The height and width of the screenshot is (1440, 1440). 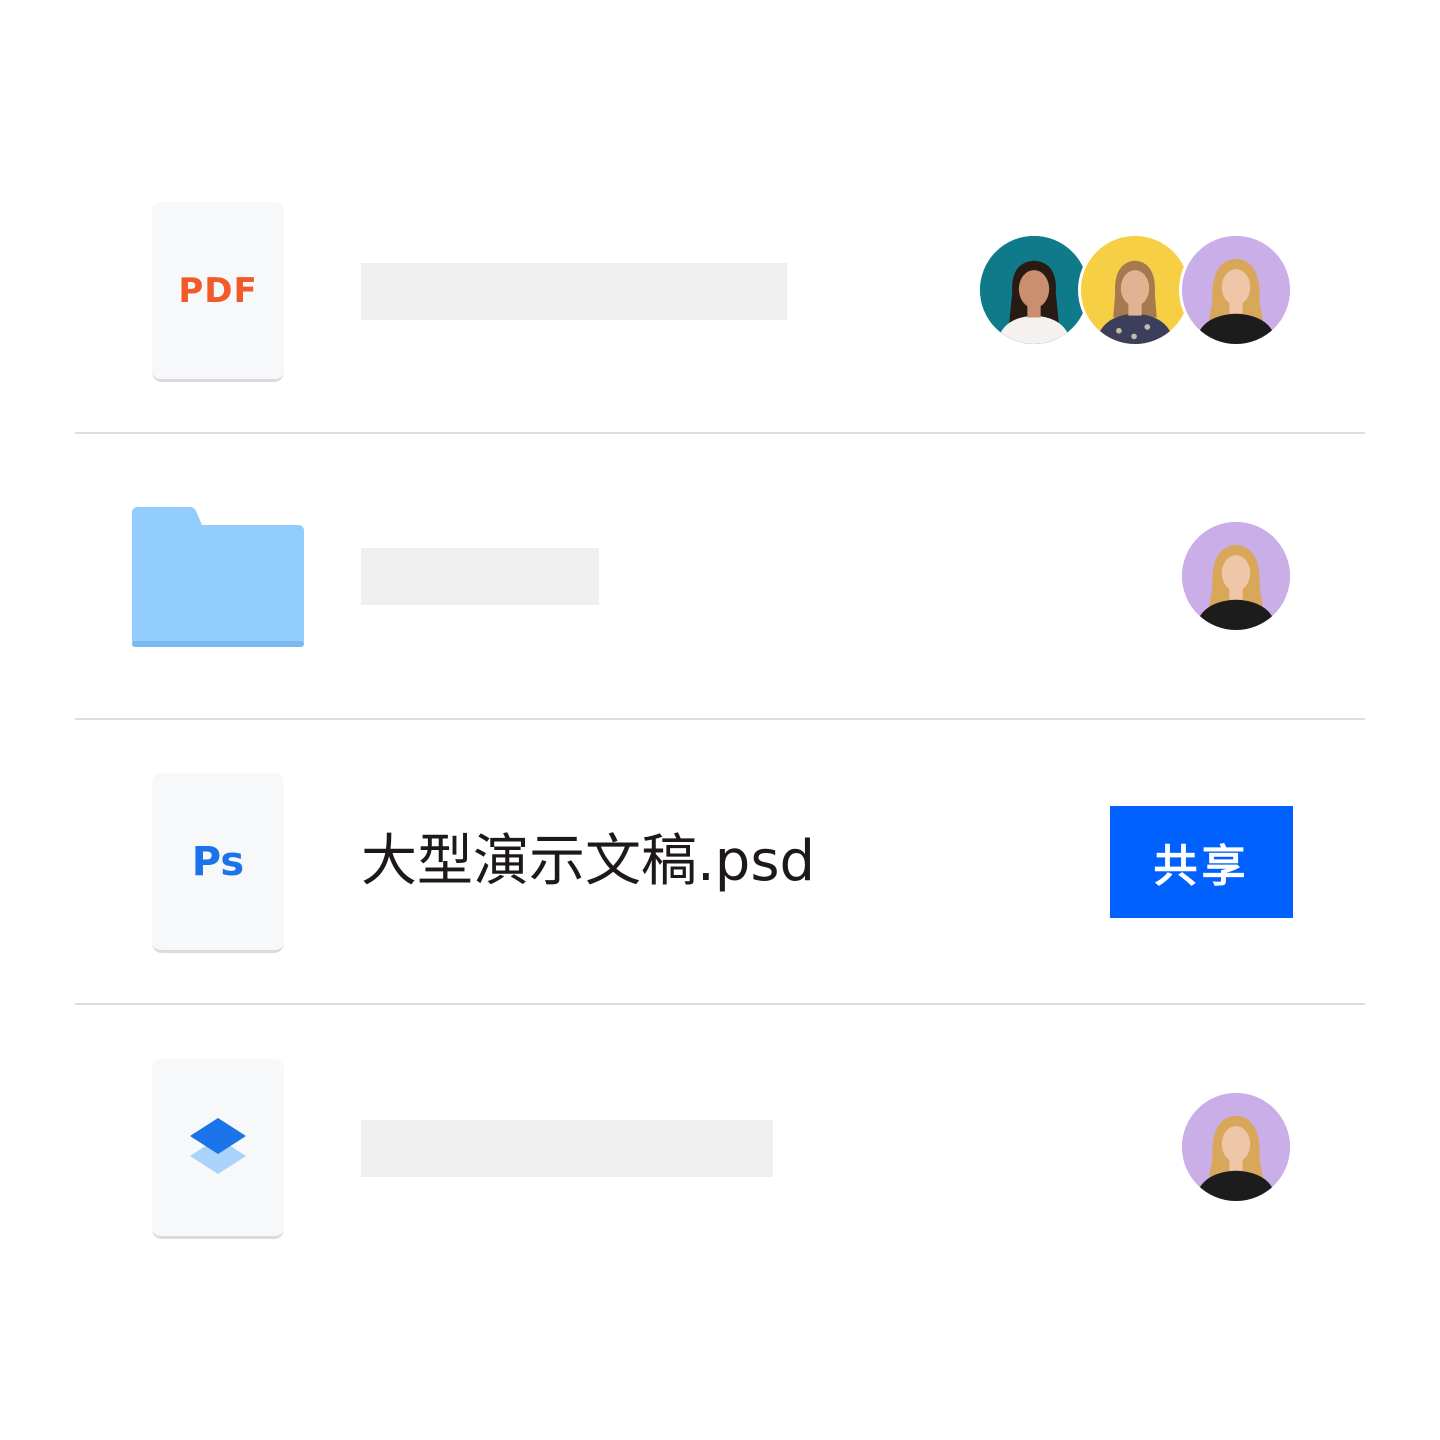 I want to click on file-name: 大型演示文稿.psd, so click(x=588, y=861).